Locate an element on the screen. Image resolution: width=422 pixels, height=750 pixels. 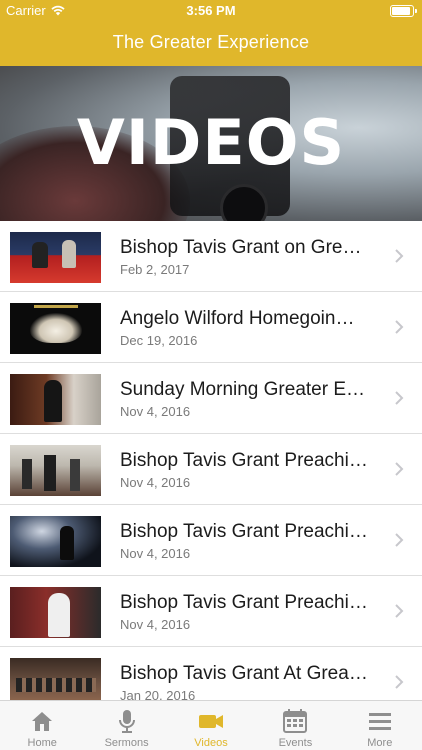
banner-heading: VIDEOS is located at coordinates (211, 142).